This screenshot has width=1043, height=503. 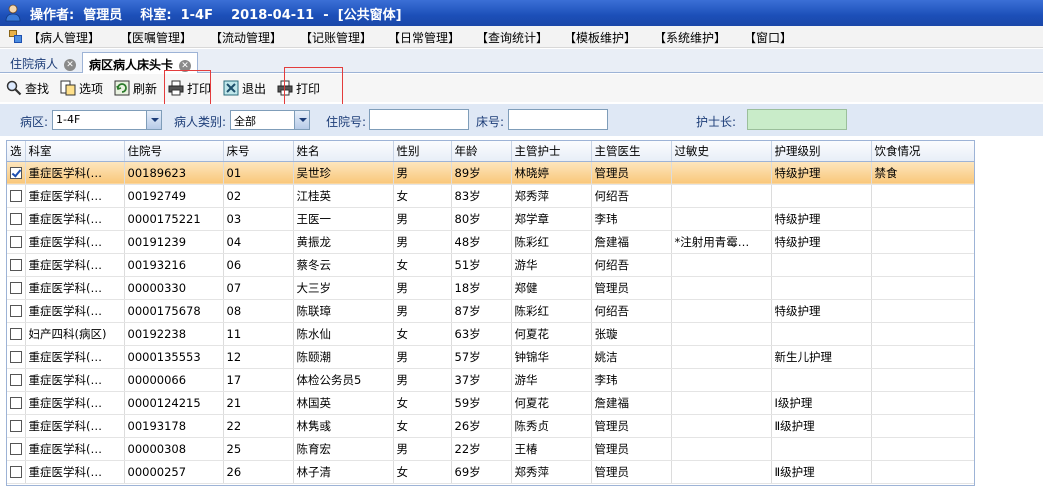 I want to click on table-row: 重症医学科(… 0000124215 21 林国英女 59岁 何夏花 詹建福 Ⅰ级护理, so click(x=490, y=403).